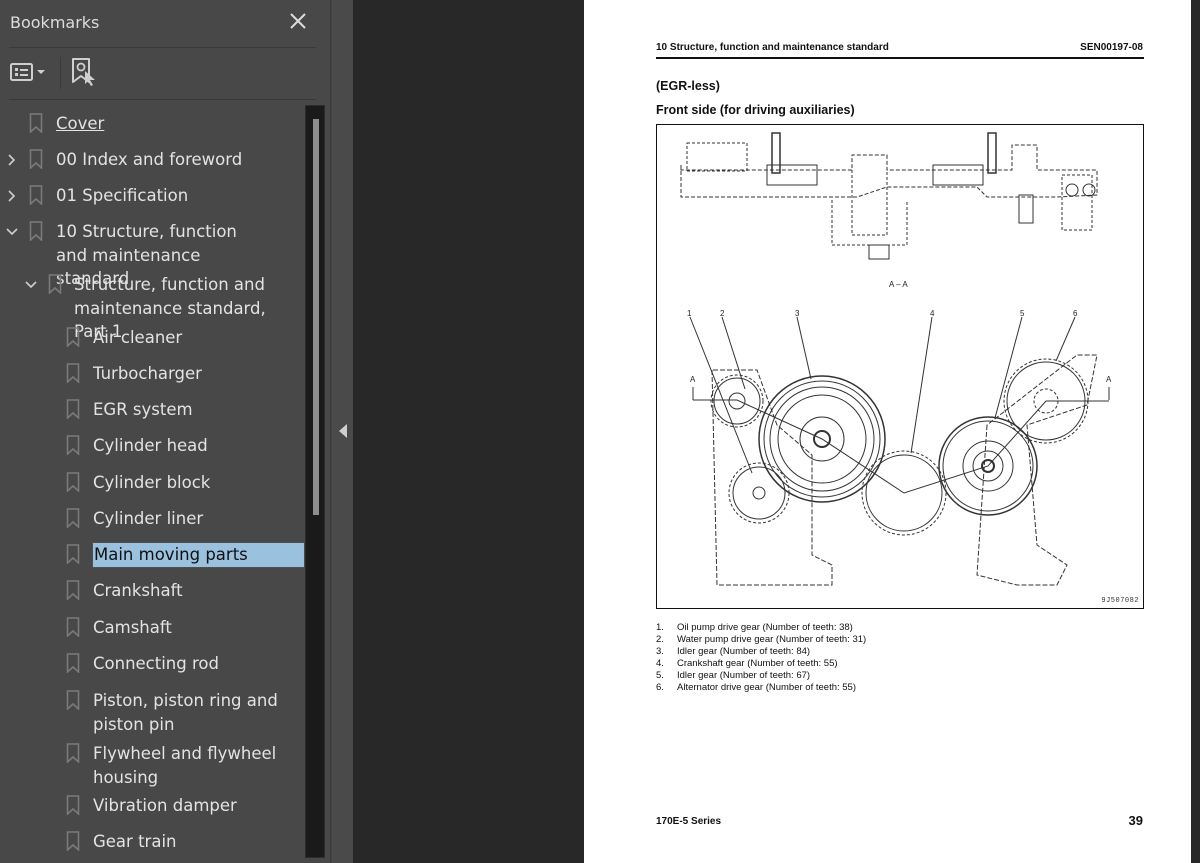 The height and width of the screenshot is (863, 1200). I want to click on section-view-a-a, so click(889, 196).